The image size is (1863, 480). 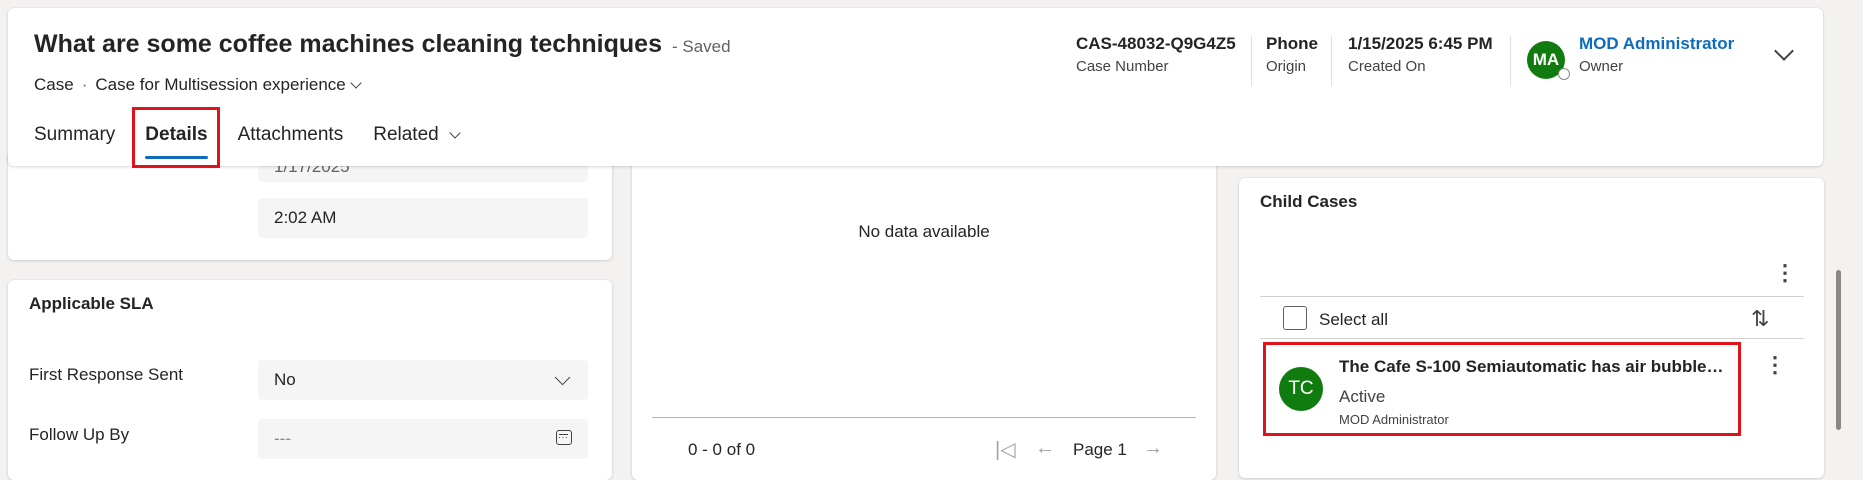 What do you see at coordinates (91, 303) in the screenshot?
I see `section-title: Applicable SLA` at bounding box center [91, 303].